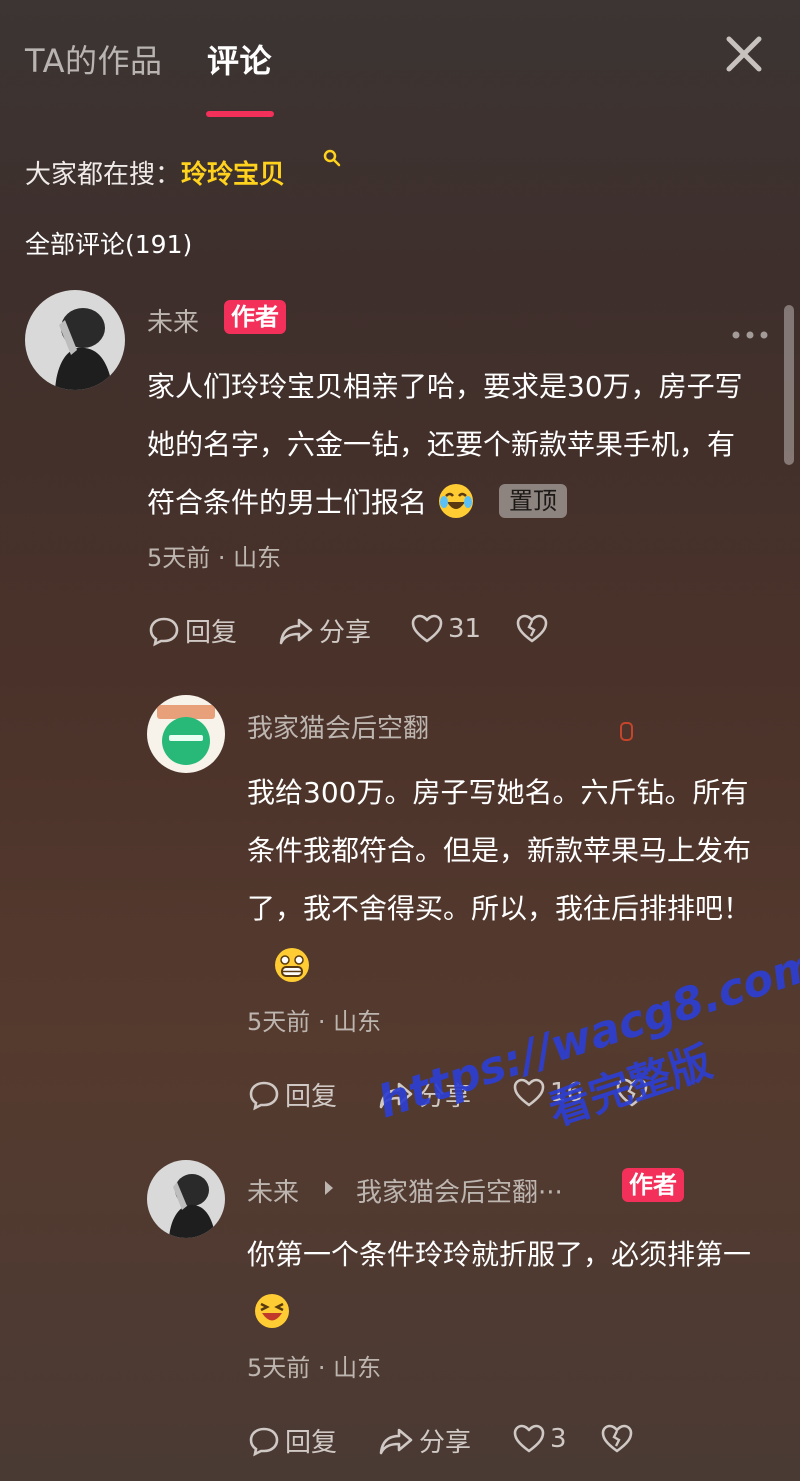 The image size is (800, 1481). I want to click on close-icon, so click(744, 54).